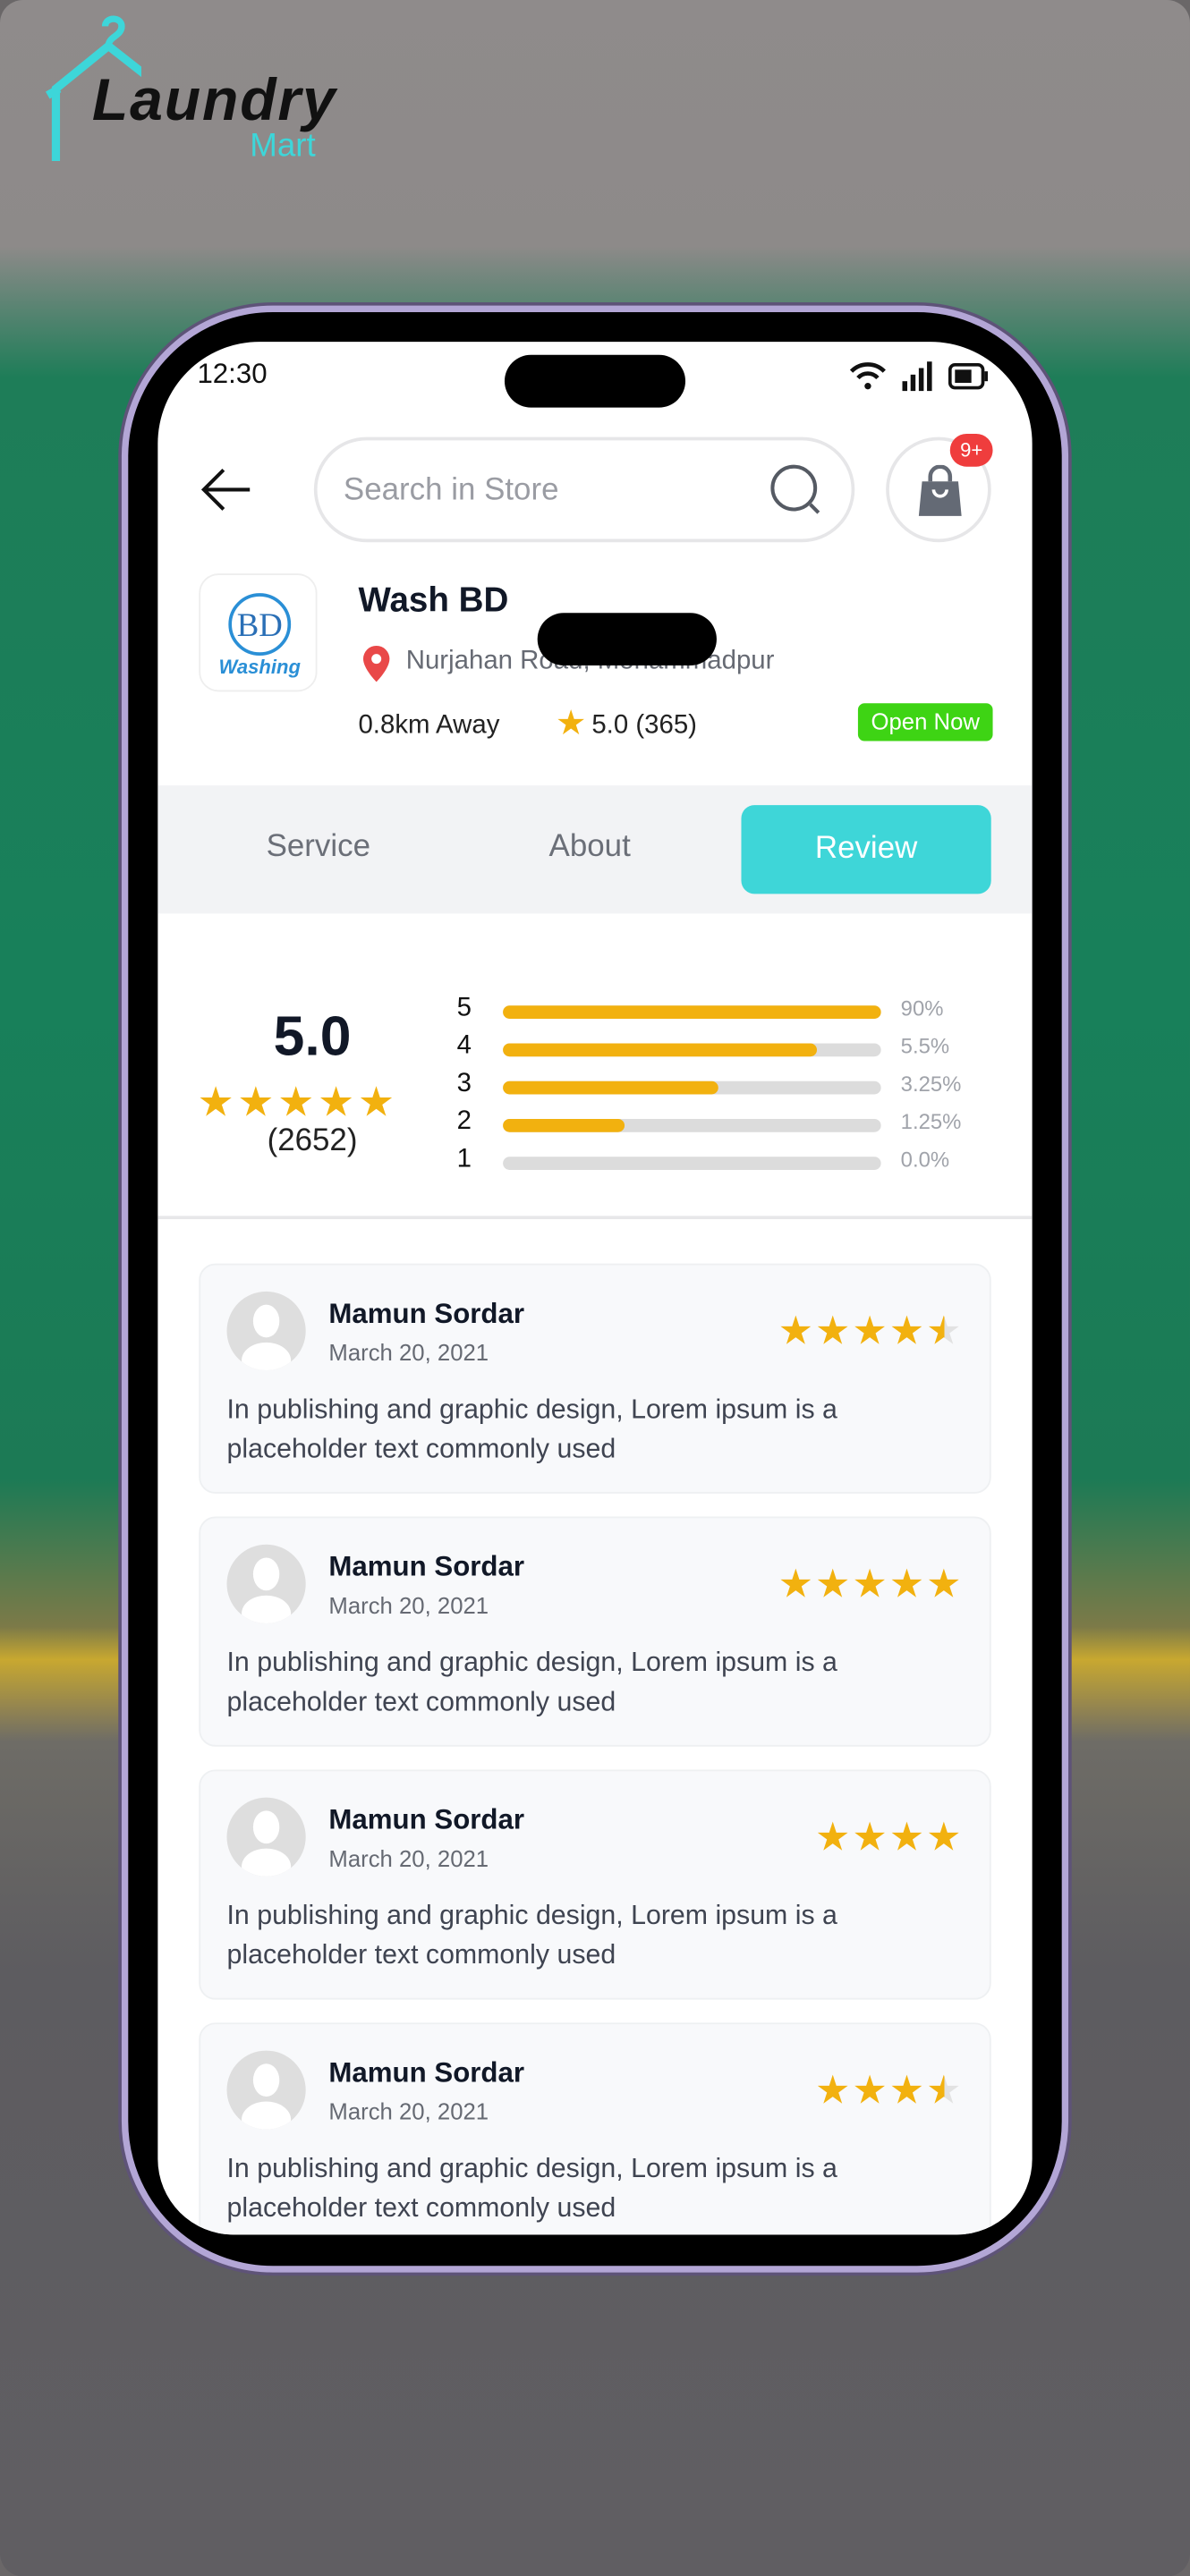 The image size is (1190, 2576). I want to click on rating-row: 1 0.0%, so click(736, 1161).